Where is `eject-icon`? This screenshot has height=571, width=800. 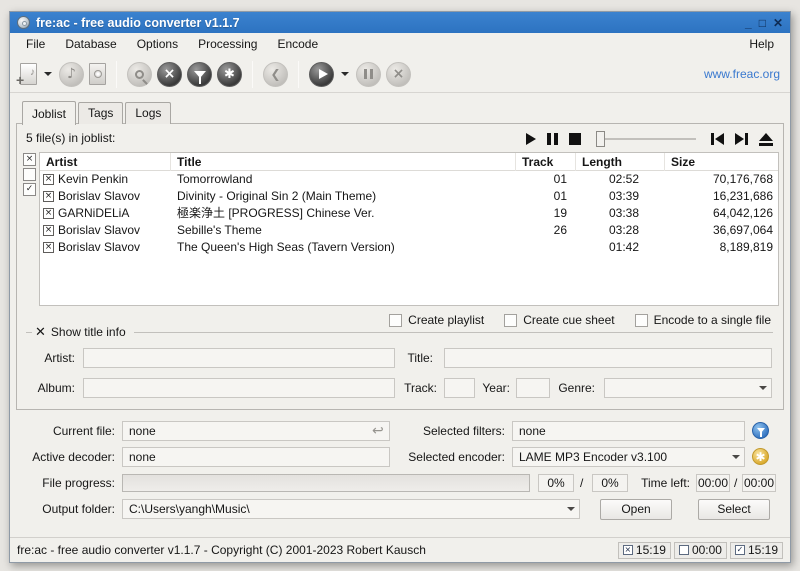 eject-icon is located at coordinates (766, 139).